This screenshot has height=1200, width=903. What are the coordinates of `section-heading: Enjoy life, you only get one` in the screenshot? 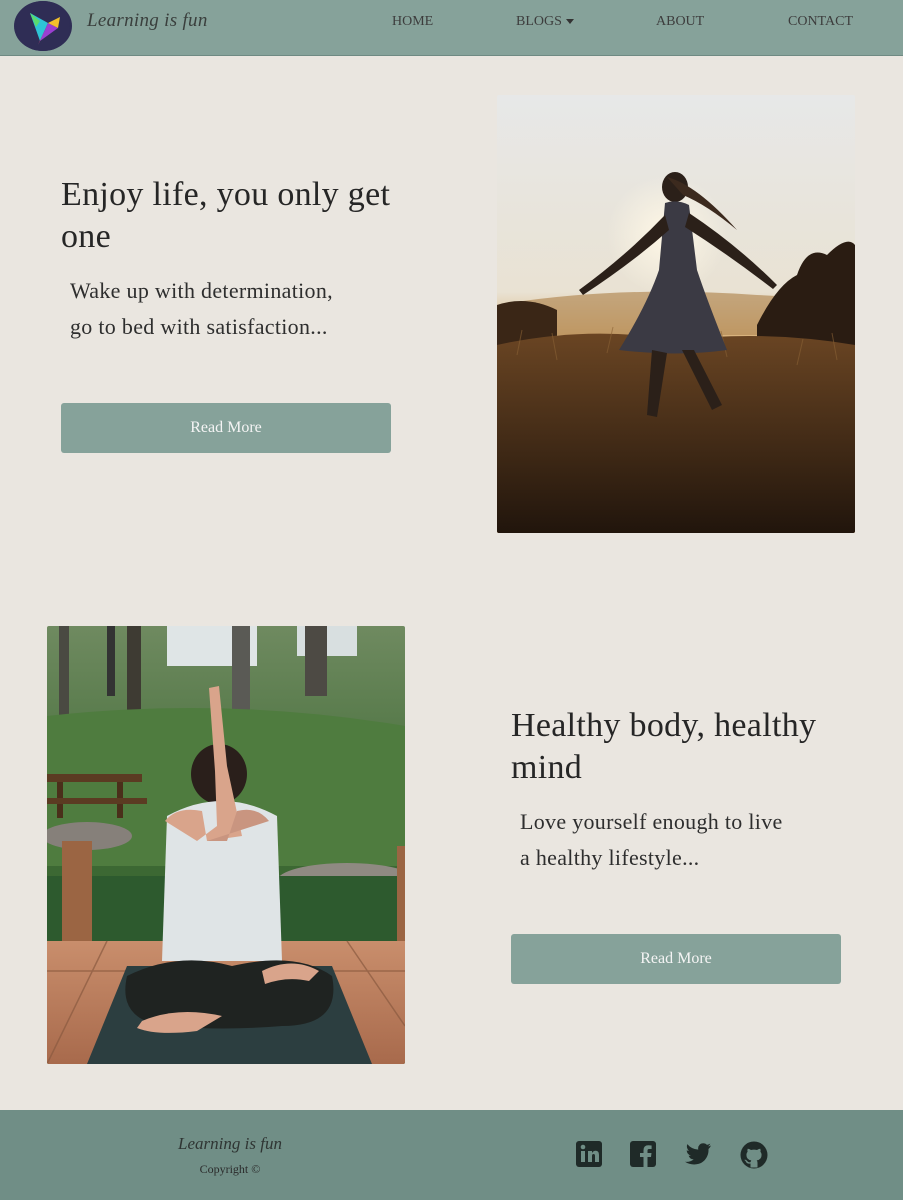 It's located at (226, 215).